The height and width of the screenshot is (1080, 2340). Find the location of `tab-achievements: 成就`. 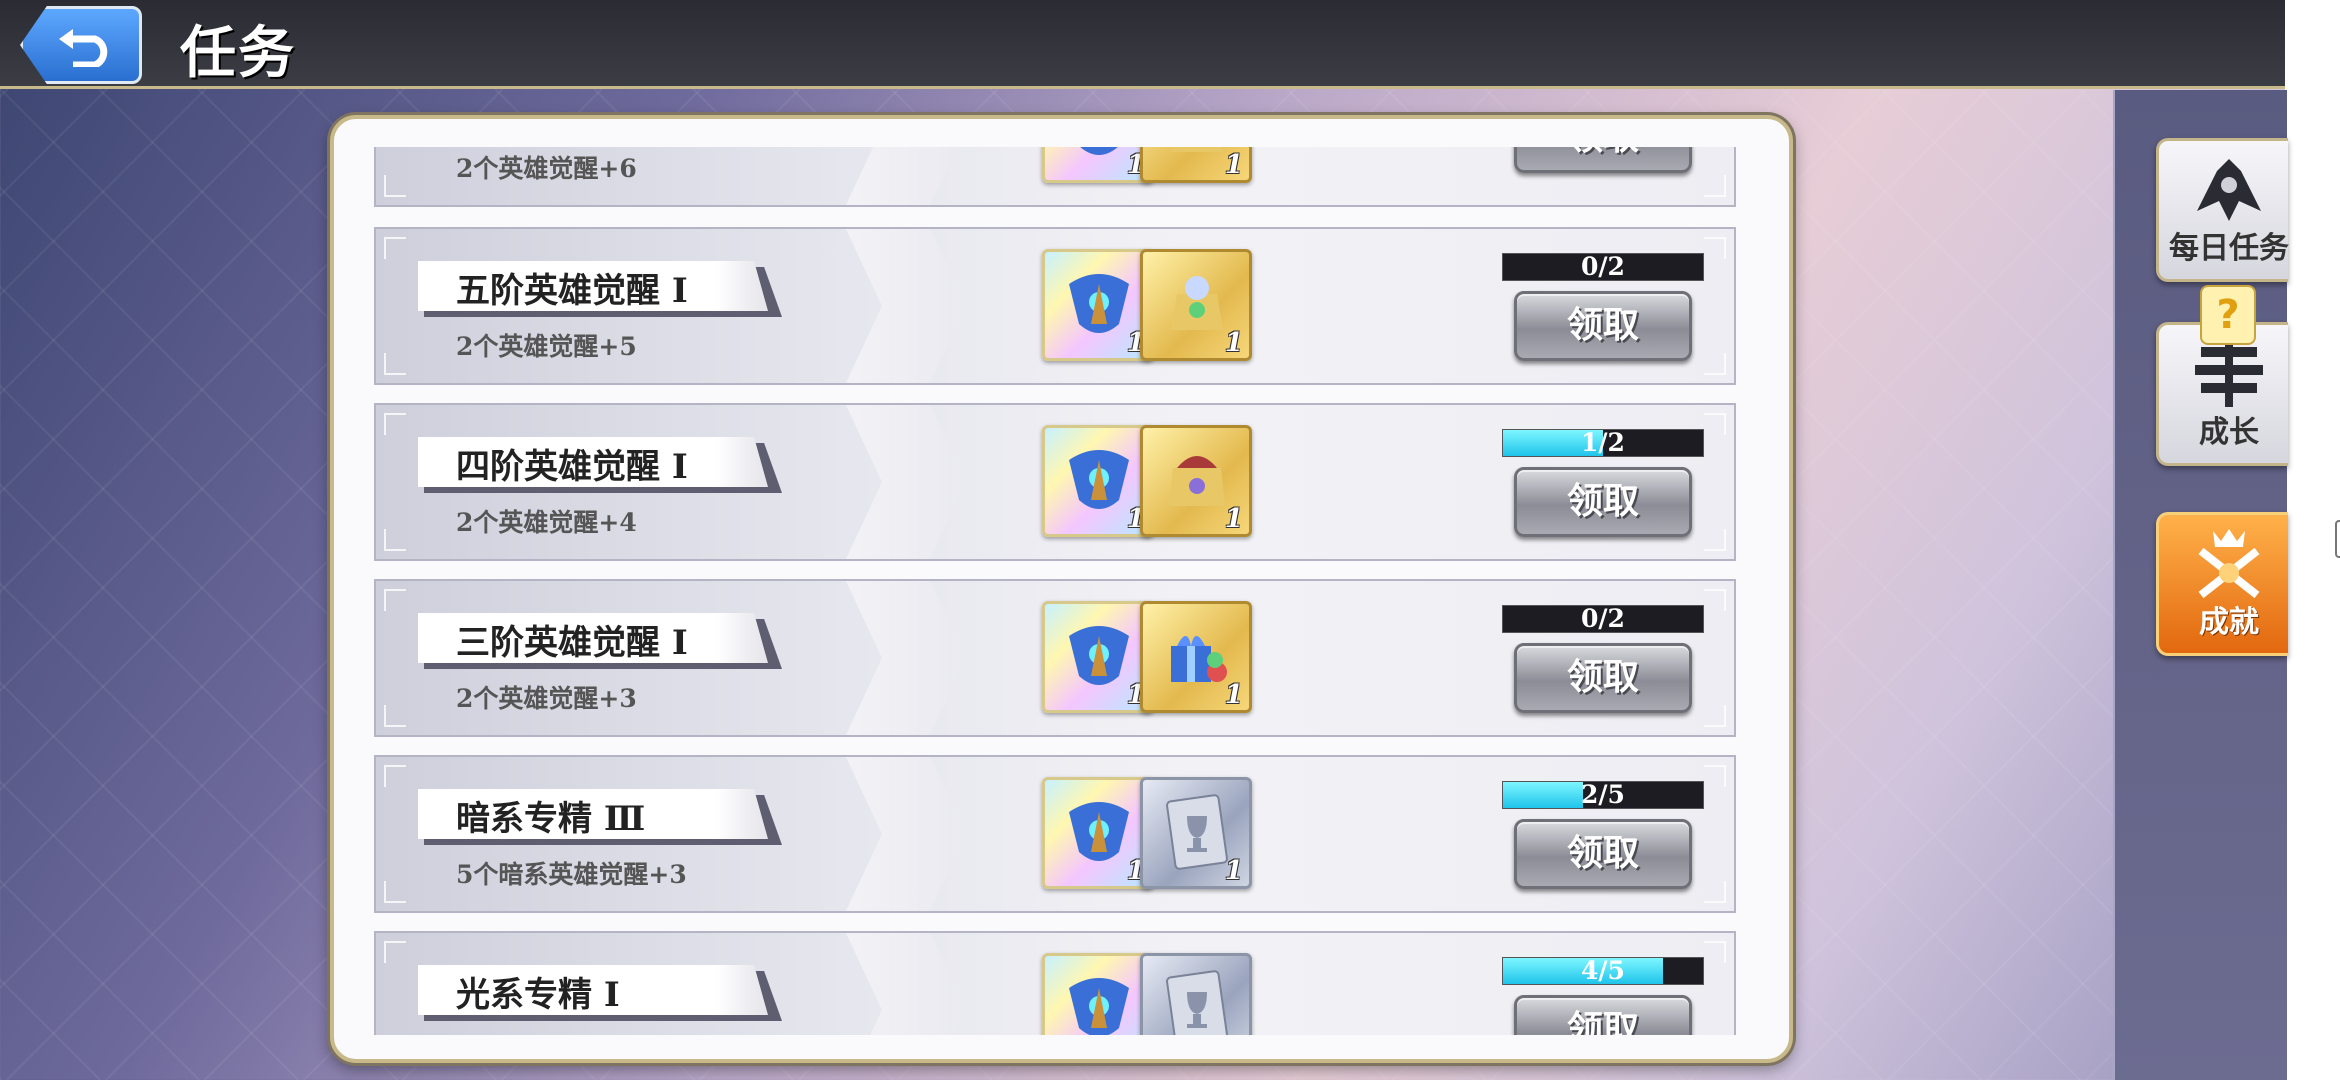

tab-achievements: 成就 is located at coordinates (2222, 584).